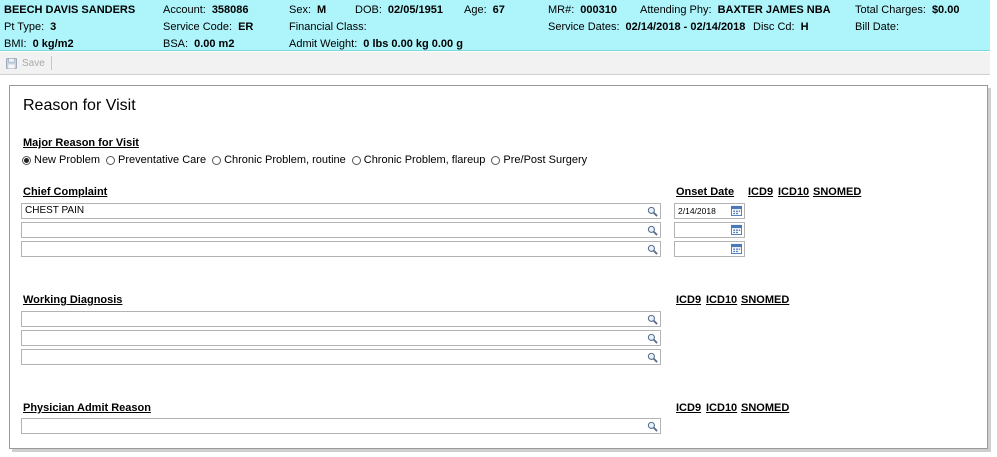 The width and height of the screenshot is (997, 457). Describe the element at coordinates (721, 408) in the screenshot. I see `admit-reason-icd10-link: ICD10` at that location.